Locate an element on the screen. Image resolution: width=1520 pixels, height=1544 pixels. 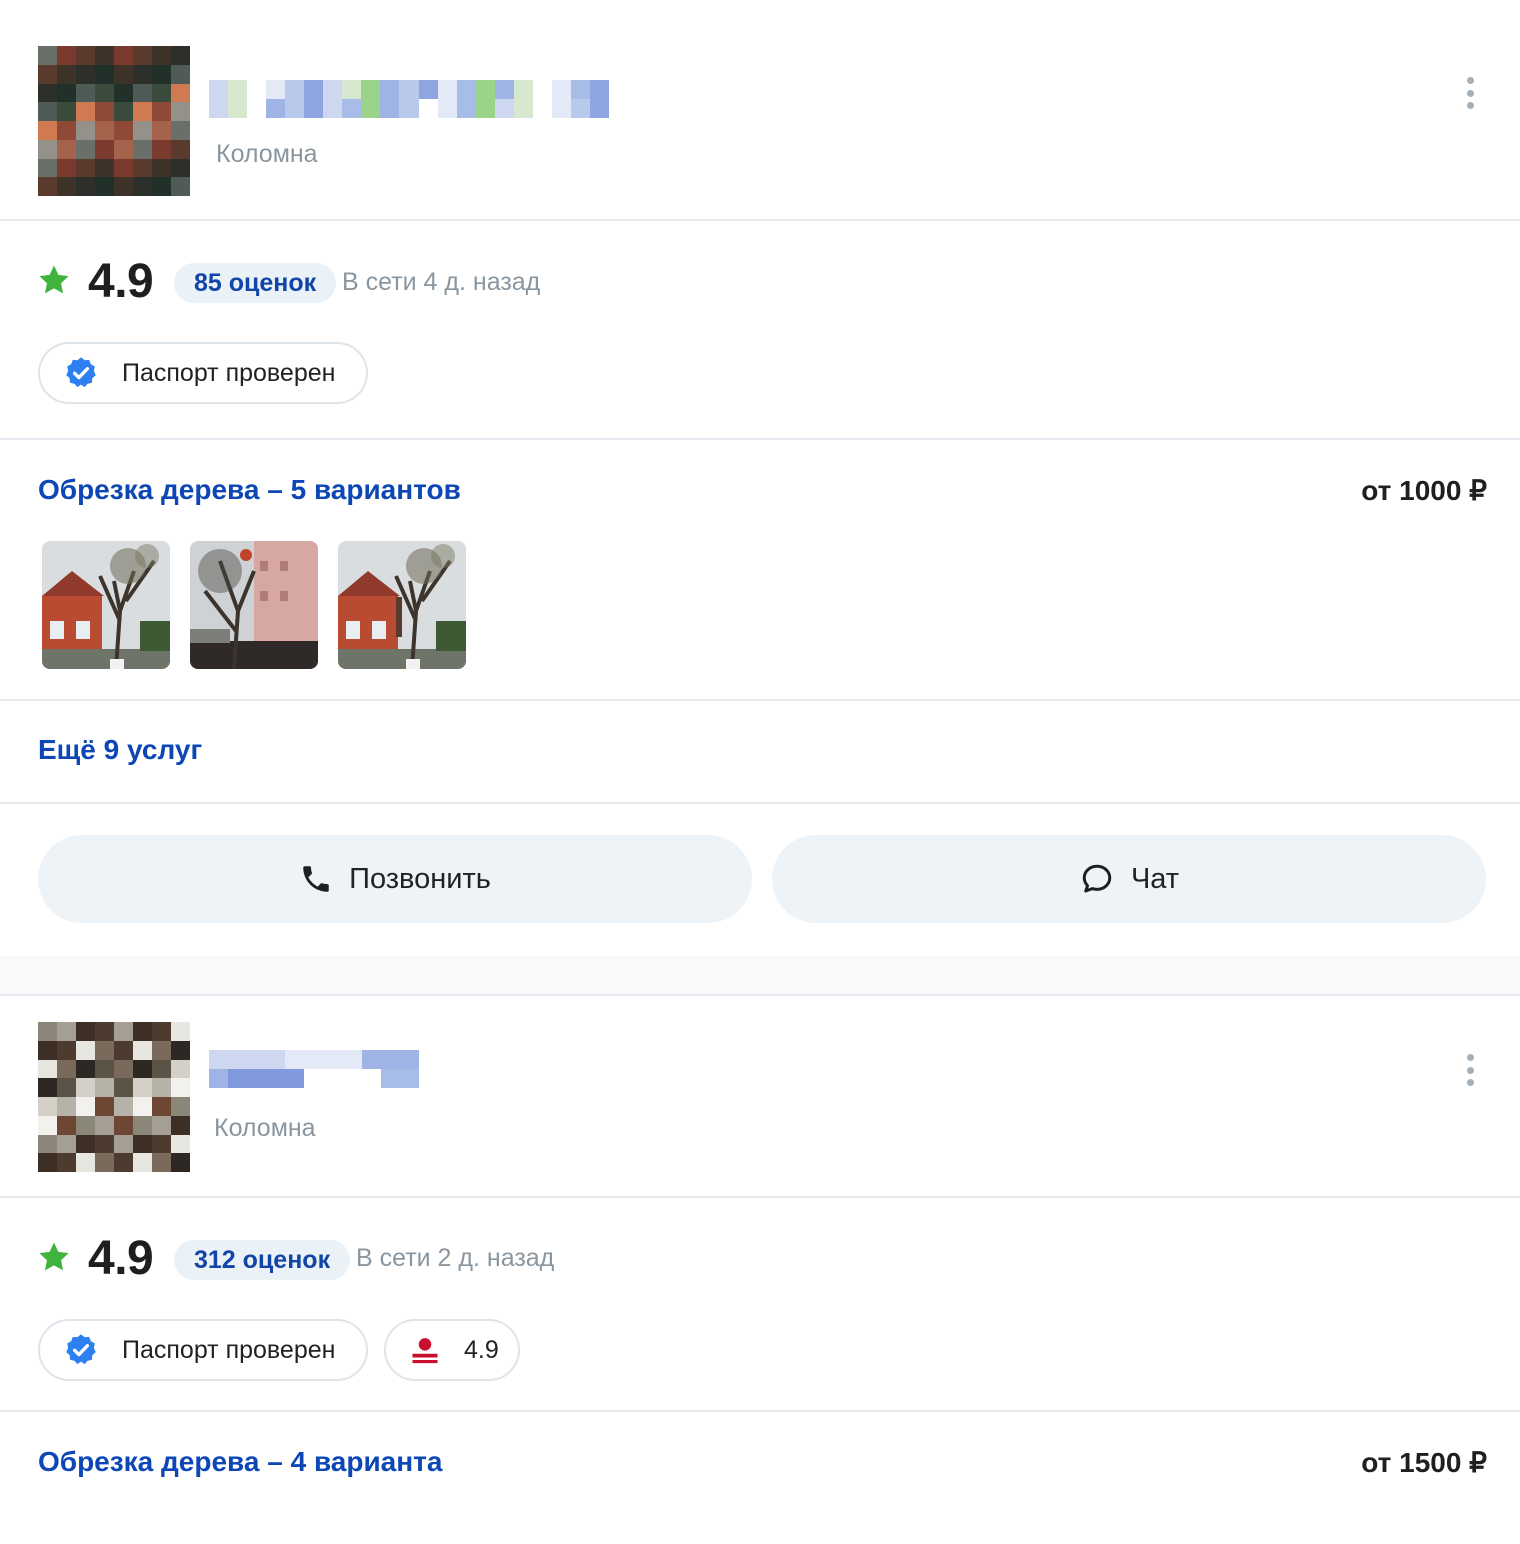
reviews-count-link: 85 оценок is located at coordinates (255, 283).